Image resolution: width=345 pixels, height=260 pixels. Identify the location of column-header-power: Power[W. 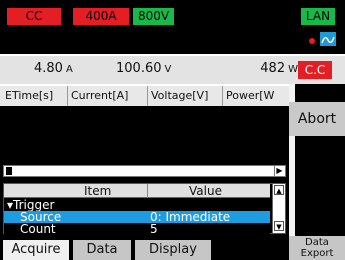
(250, 95).